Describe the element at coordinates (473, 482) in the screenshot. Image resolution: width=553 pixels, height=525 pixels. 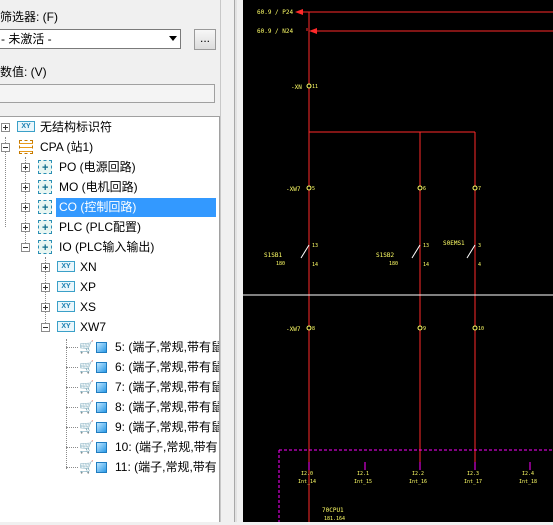
I see `plc-input-name: Int_17` at that location.